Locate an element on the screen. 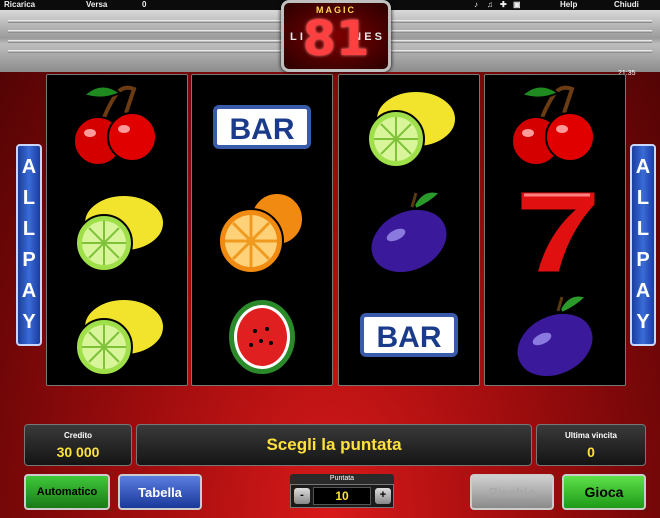 Image resolution: width=660 pixels, height=518 pixels. chiudi-link: Chiudi is located at coordinates (626, 5).